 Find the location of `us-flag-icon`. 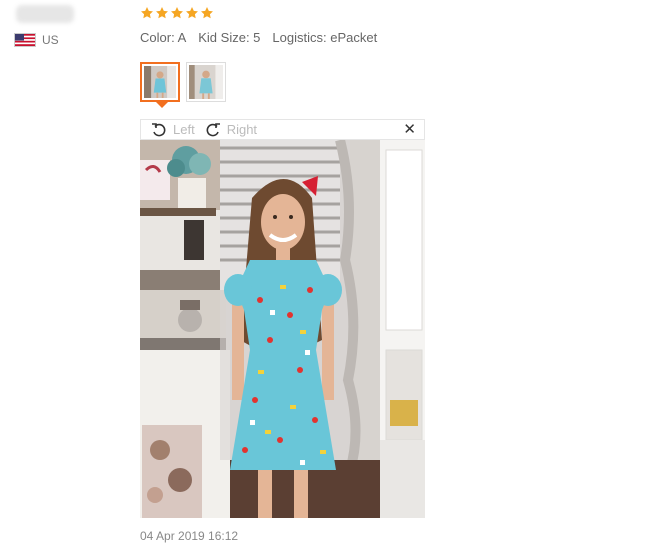

us-flag-icon is located at coordinates (25, 40).